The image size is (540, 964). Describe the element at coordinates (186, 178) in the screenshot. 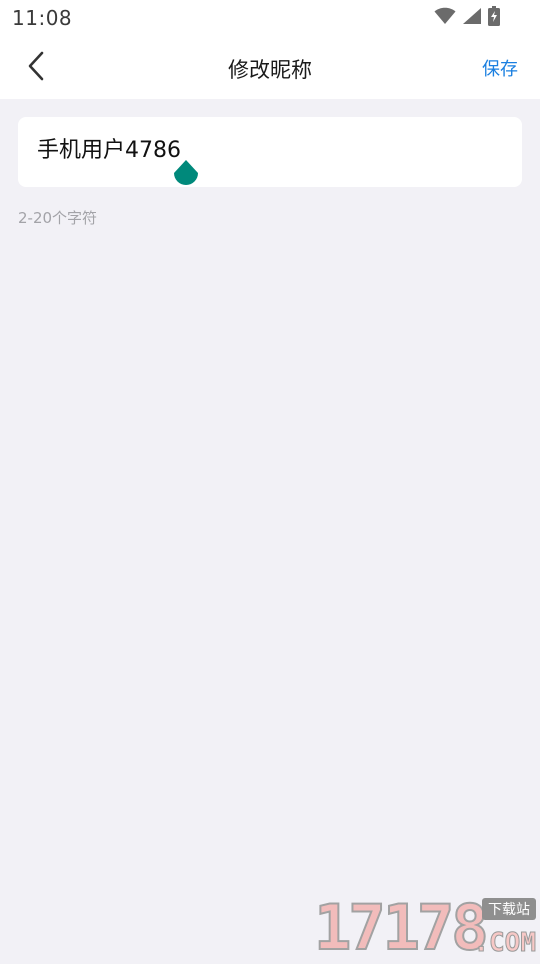

I see `text-cursor-handle` at that location.